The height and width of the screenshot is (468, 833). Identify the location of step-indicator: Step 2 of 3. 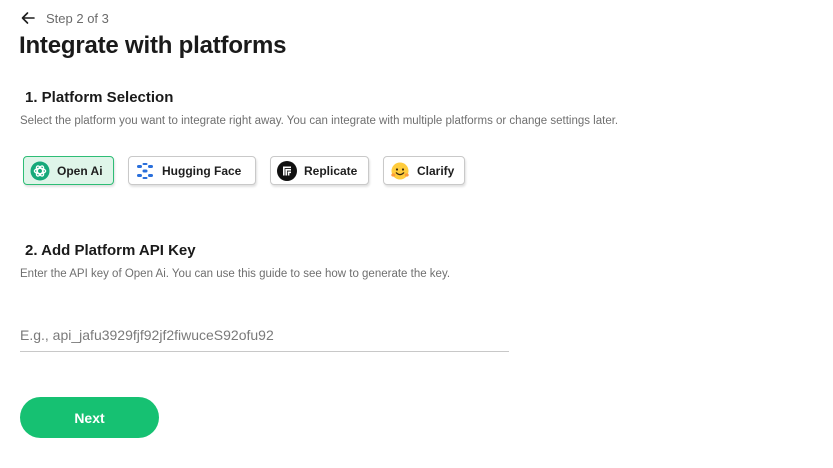
(64, 18).